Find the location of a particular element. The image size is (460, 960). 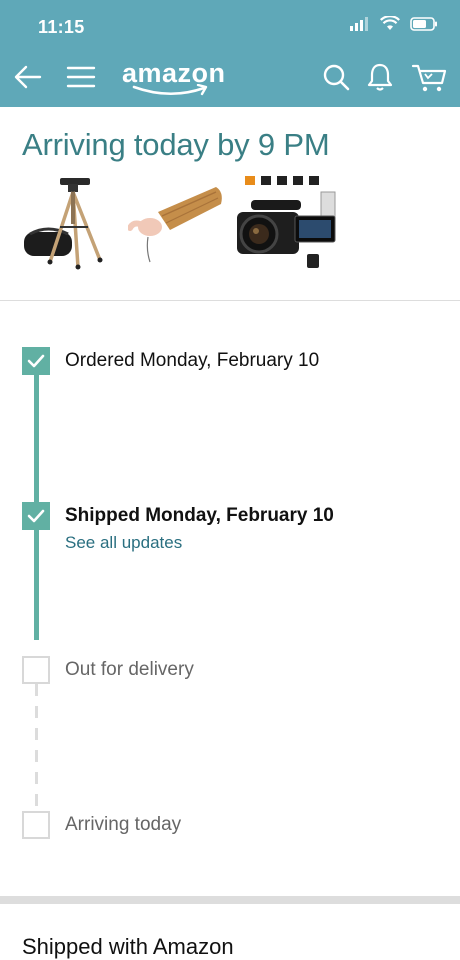

battery-icon is located at coordinates (423, 23).